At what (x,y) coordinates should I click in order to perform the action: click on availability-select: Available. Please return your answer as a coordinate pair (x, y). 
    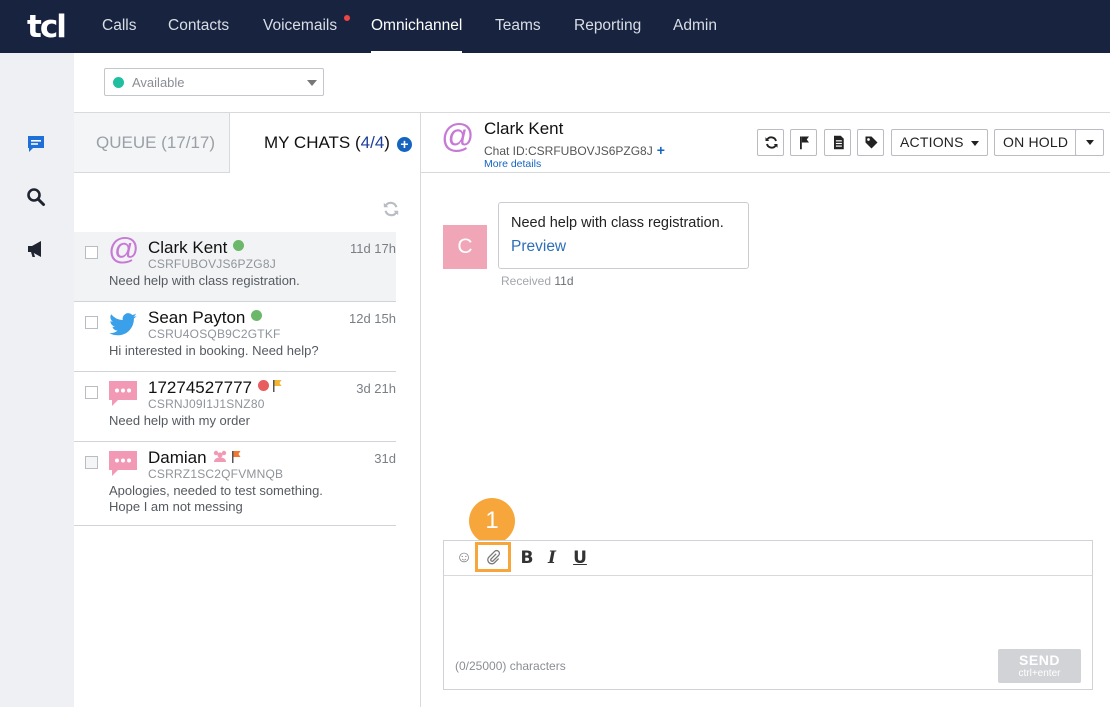
    Looking at the image, I should click on (214, 82).